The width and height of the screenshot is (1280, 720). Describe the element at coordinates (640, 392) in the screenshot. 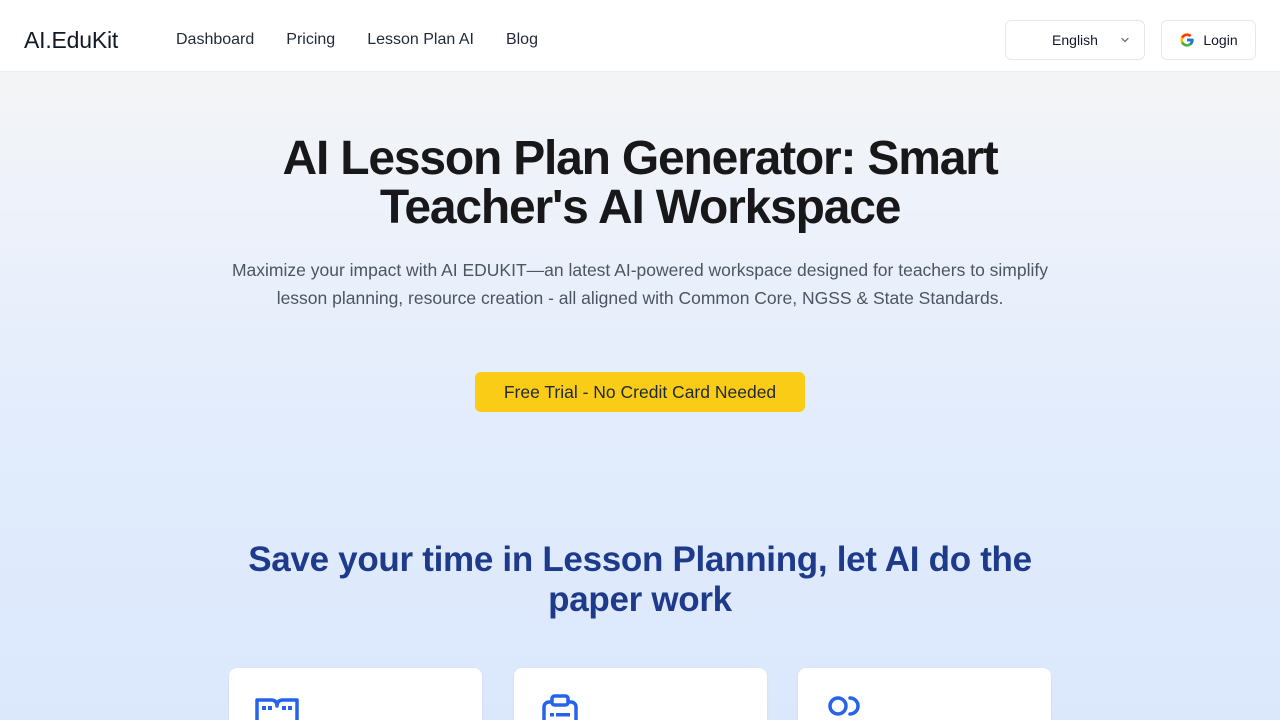

I see `free-trial-button: Free Trial - No Credit Card Needed` at that location.